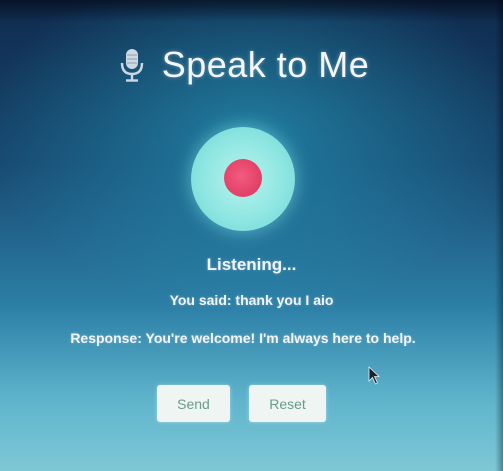  What do you see at coordinates (265, 64) in the screenshot?
I see `app-title: Speak to Me` at bounding box center [265, 64].